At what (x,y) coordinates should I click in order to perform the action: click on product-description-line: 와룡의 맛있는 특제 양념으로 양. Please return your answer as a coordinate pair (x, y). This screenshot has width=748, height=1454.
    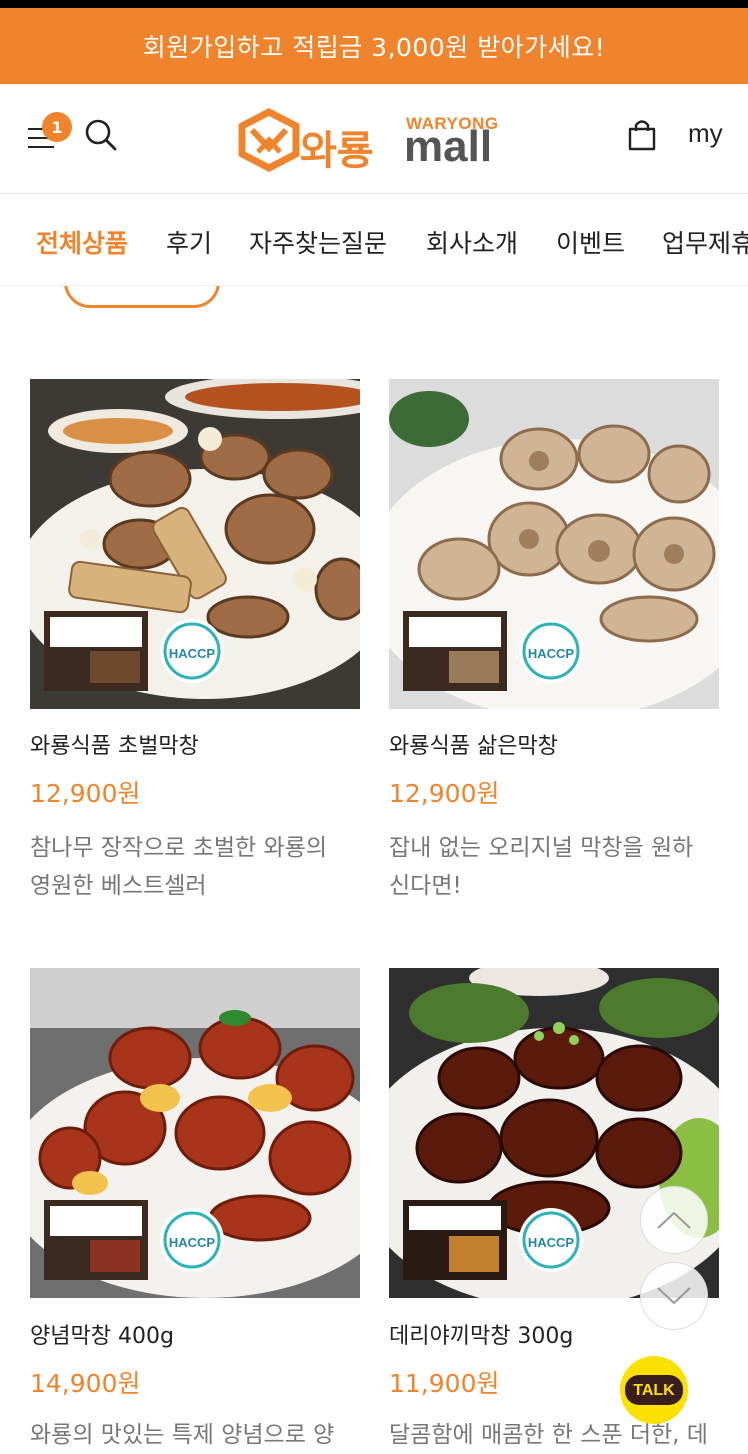
    Looking at the image, I should click on (182, 1435).